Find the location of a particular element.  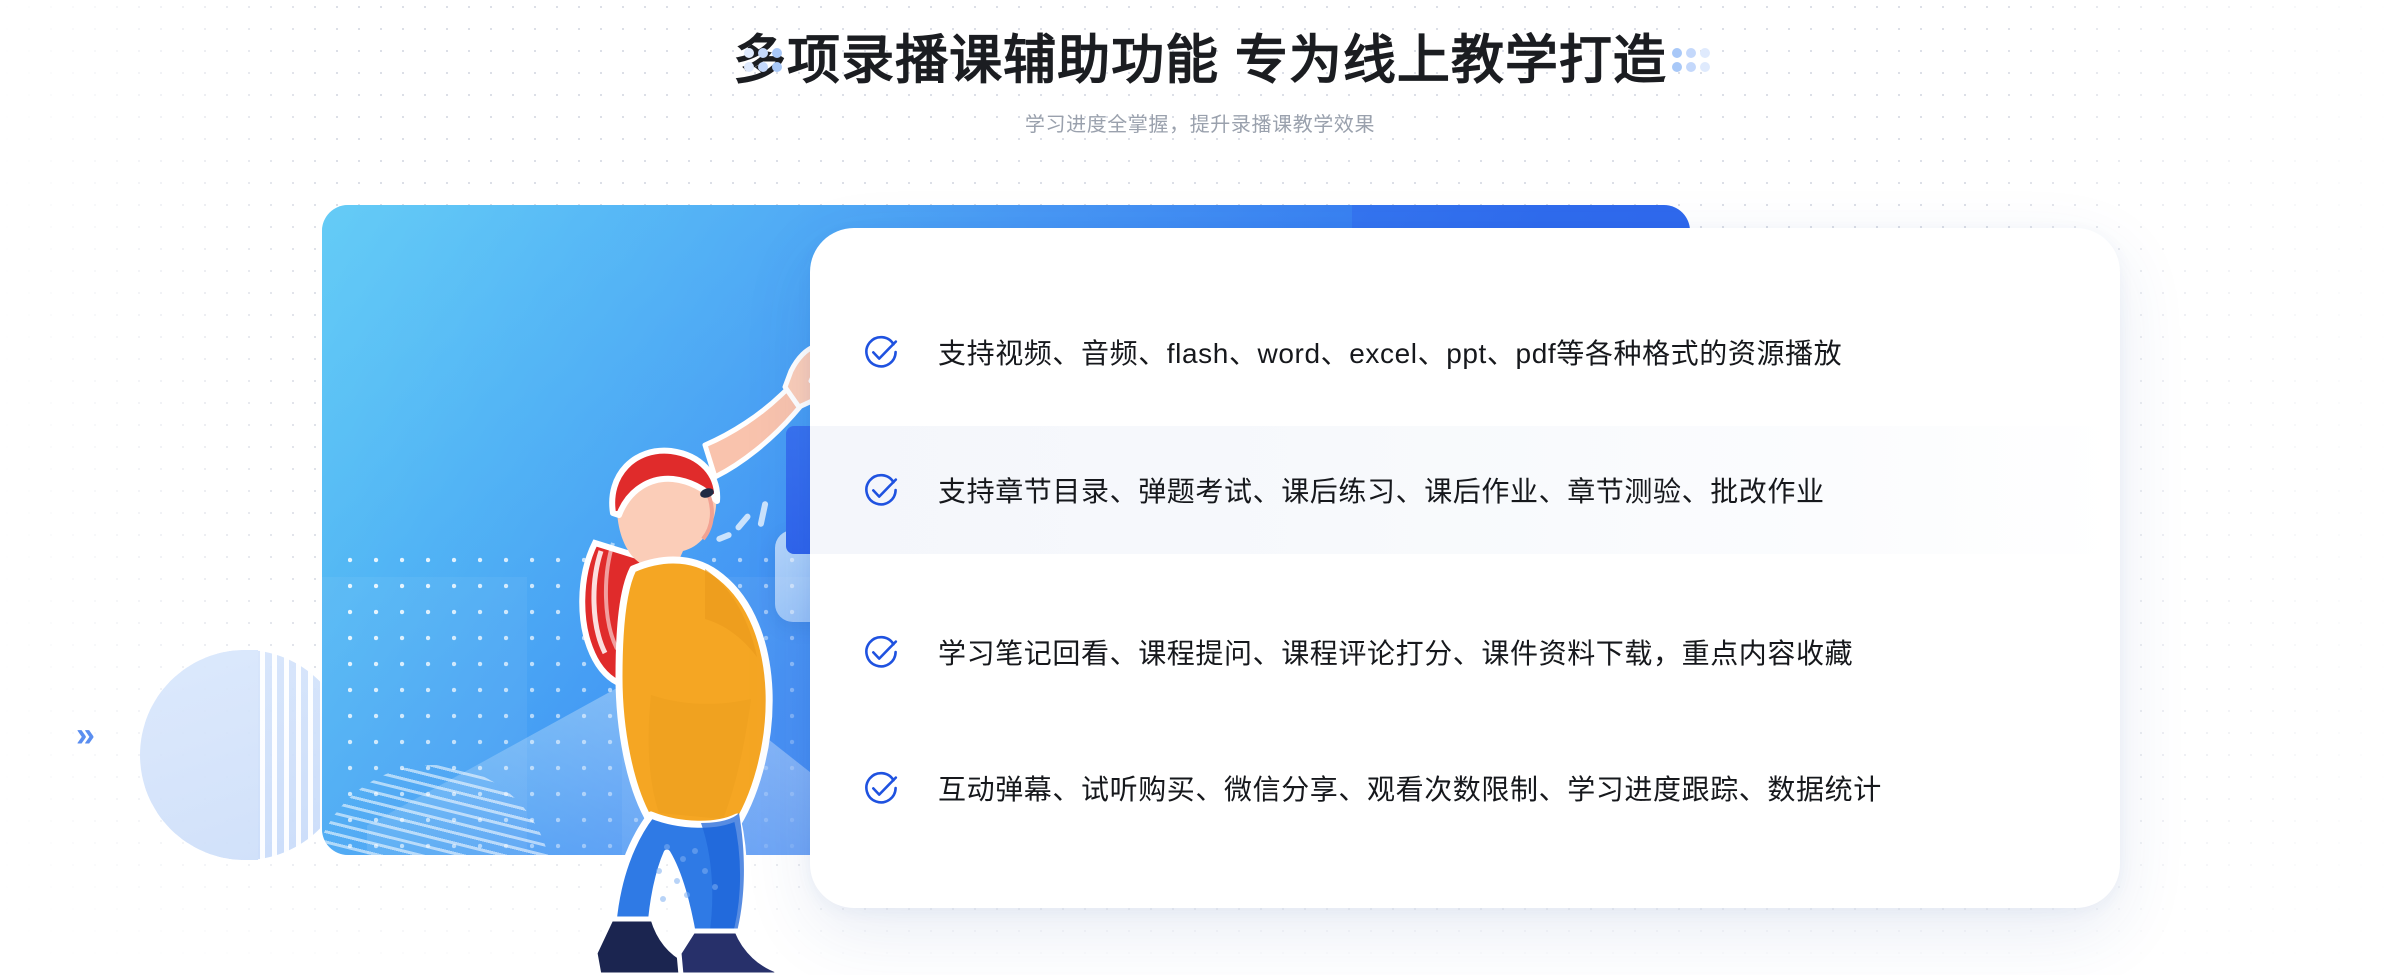

feature-row-4: 互动弹幕、试听购买、微信分享、观看次数限制、学习进度跟踪、数据统计 is located at coordinates (1465, 788).